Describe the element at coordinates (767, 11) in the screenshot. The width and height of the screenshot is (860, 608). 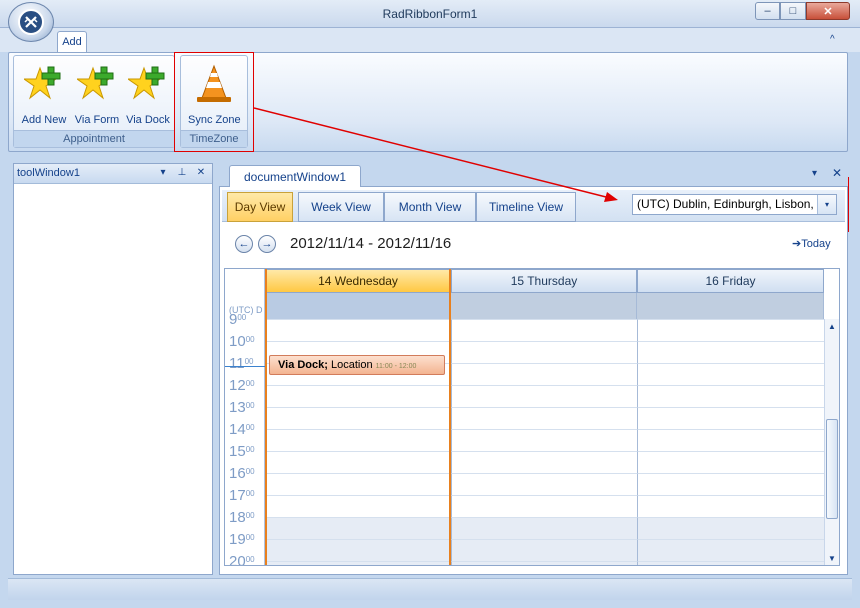
I see `minimize-button: –` at that location.